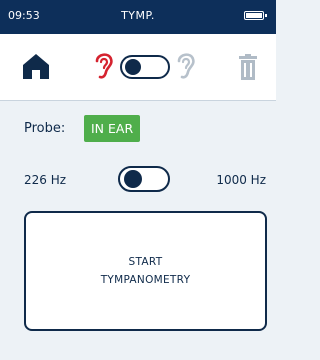 The height and width of the screenshot is (360, 320). What do you see at coordinates (36, 66) in the screenshot?
I see `home-icon` at bounding box center [36, 66].